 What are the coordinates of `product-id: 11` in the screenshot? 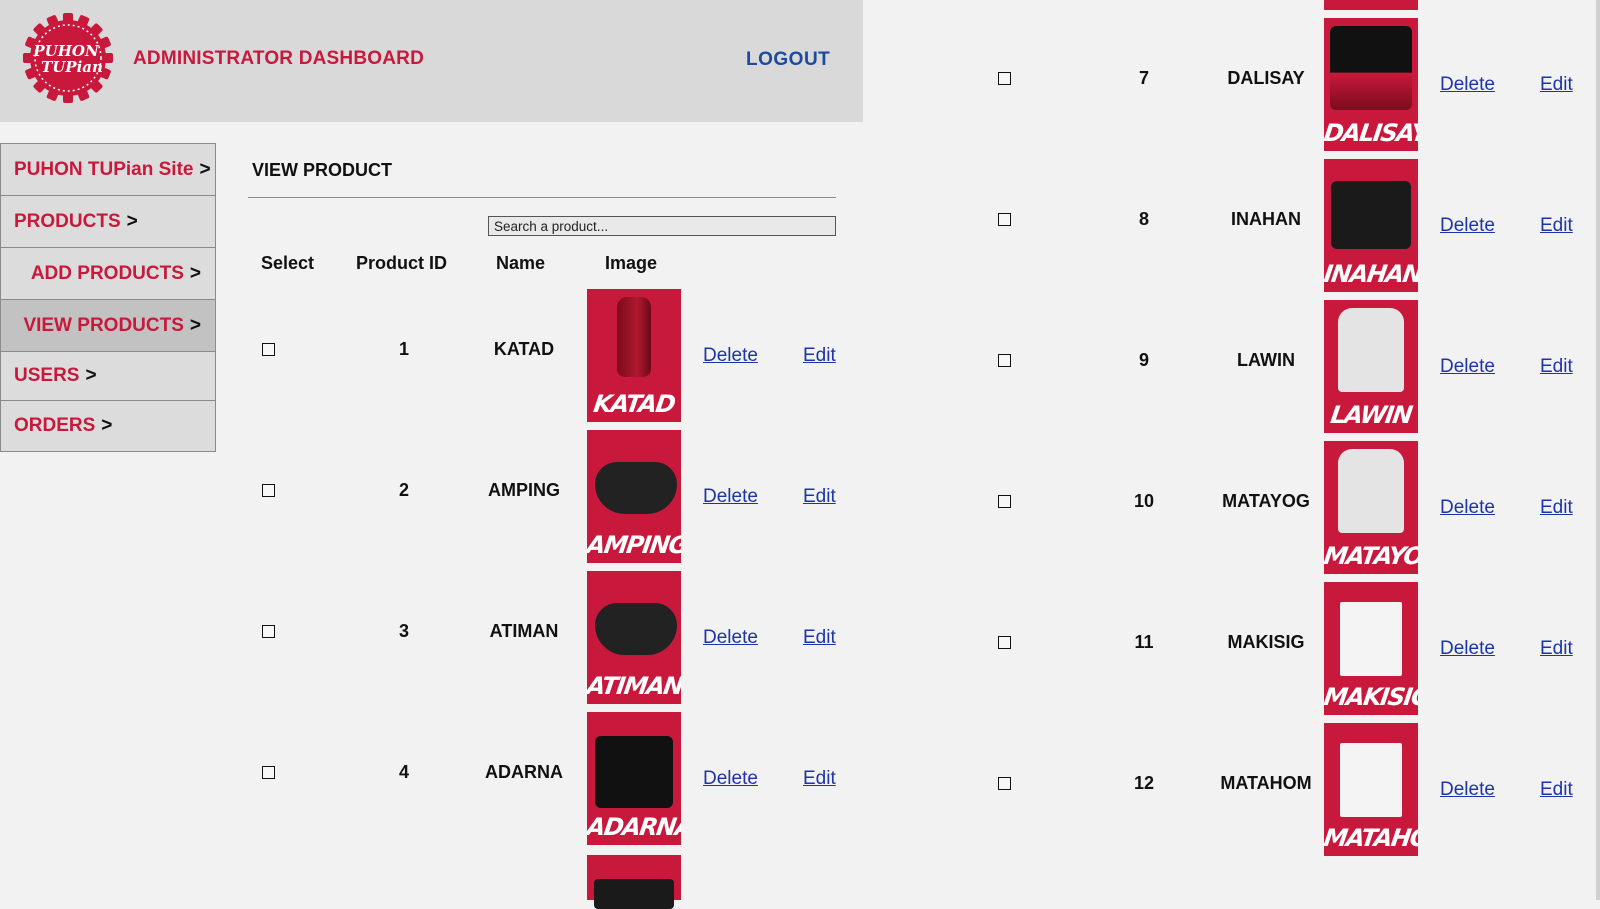 It's located at (1144, 642).